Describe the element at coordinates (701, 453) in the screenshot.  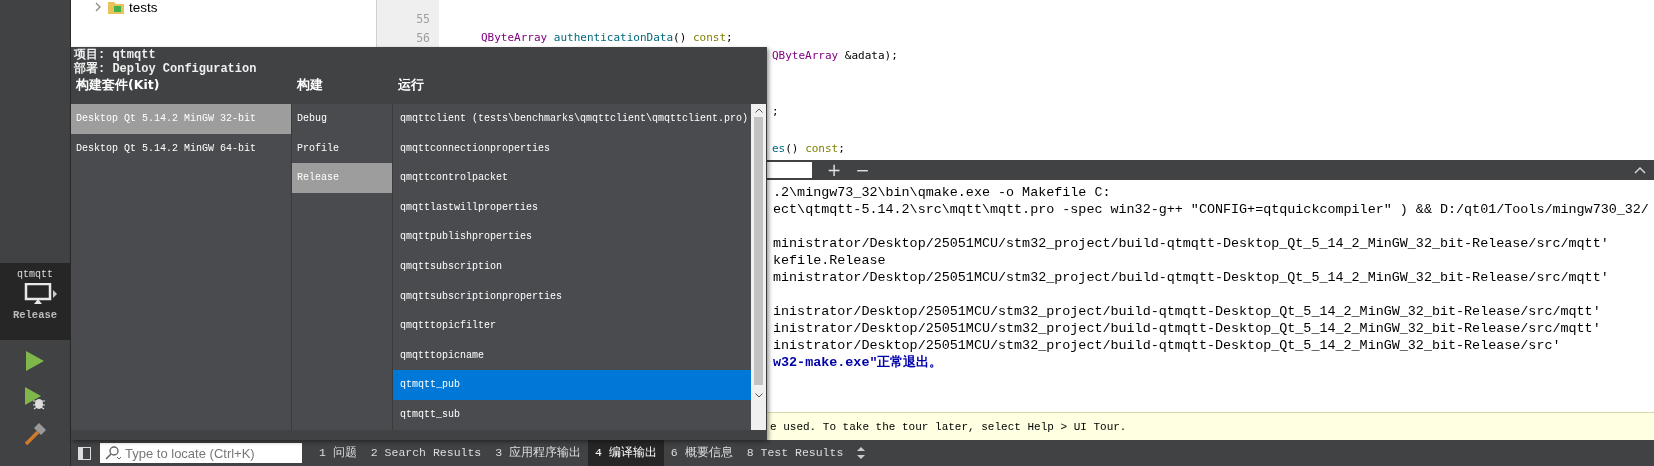
I see `output-tab: 6 概要信息` at that location.